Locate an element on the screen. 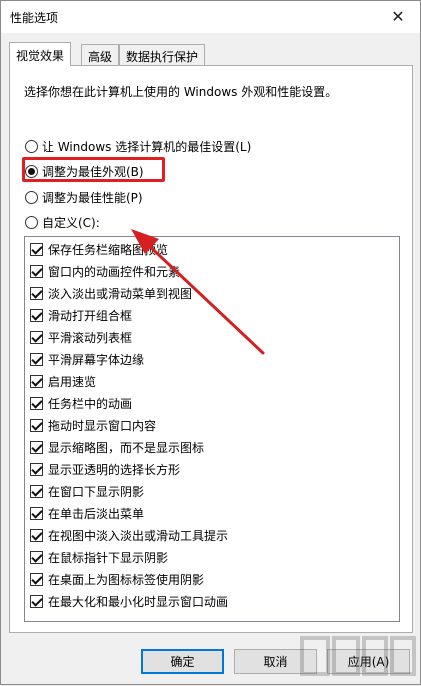 This screenshot has height=686, width=421. radio-best-appearance: 调整为最佳外观(B) is located at coordinates (84, 171).